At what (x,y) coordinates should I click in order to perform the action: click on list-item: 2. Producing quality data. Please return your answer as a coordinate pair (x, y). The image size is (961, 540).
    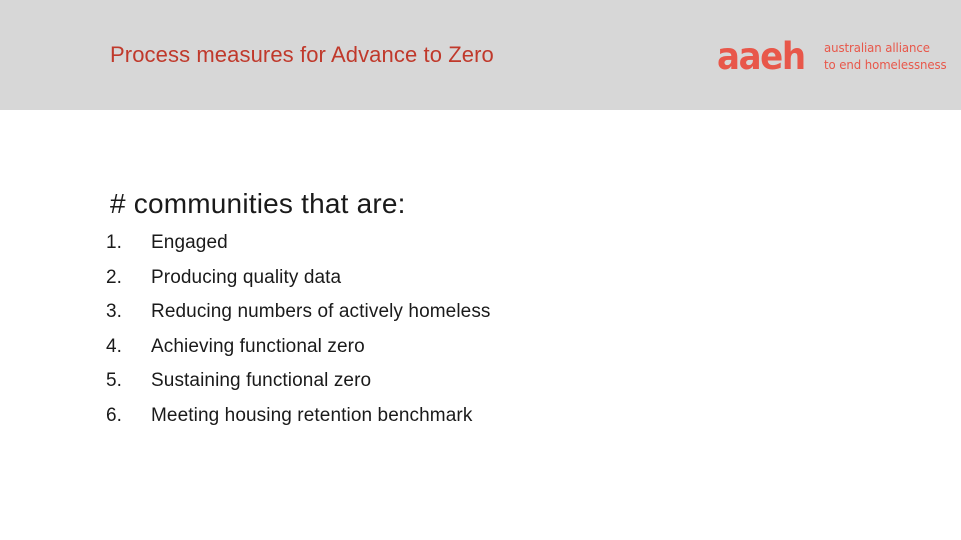
    Looking at the image, I should click on (298, 284).